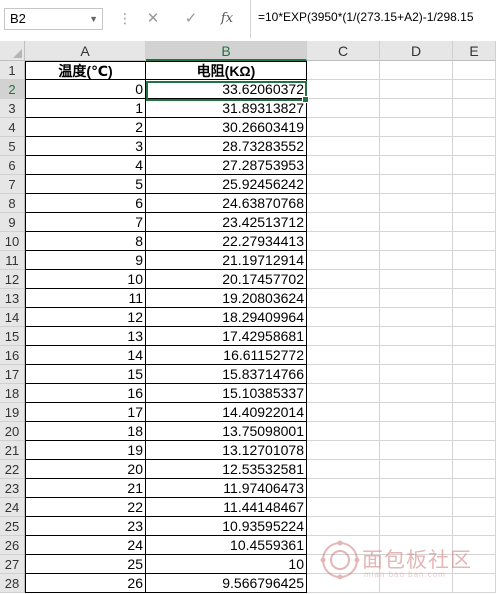 The image size is (496, 594). What do you see at coordinates (474, 70) in the screenshot?
I see `cell-e1` at bounding box center [474, 70].